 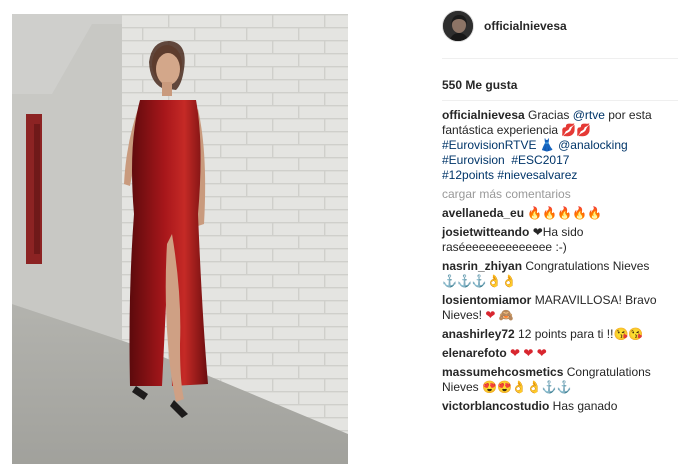 What do you see at coordinates (478, 334) in the screenshot?
I see `comment-username: anashirley72` at bounding box center [478, 334].